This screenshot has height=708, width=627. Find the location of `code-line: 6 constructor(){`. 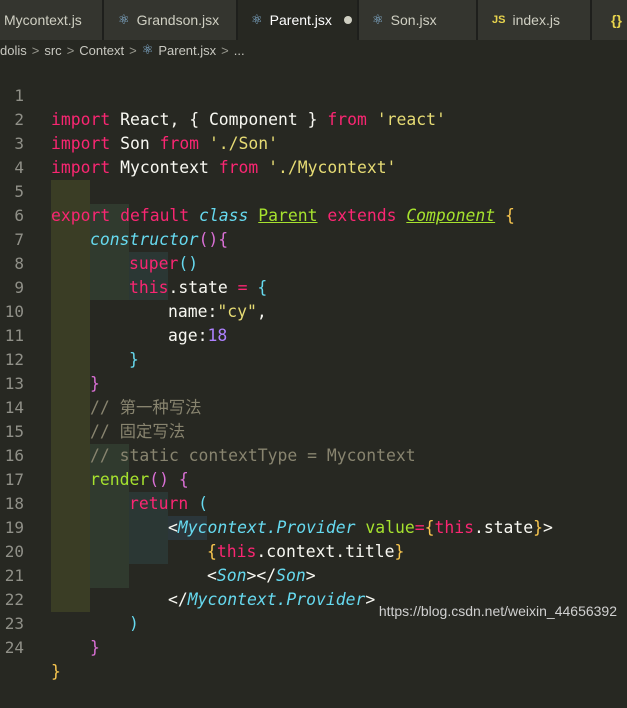

code-line: 6 constructor(){ is located at coordinates (313, 214).